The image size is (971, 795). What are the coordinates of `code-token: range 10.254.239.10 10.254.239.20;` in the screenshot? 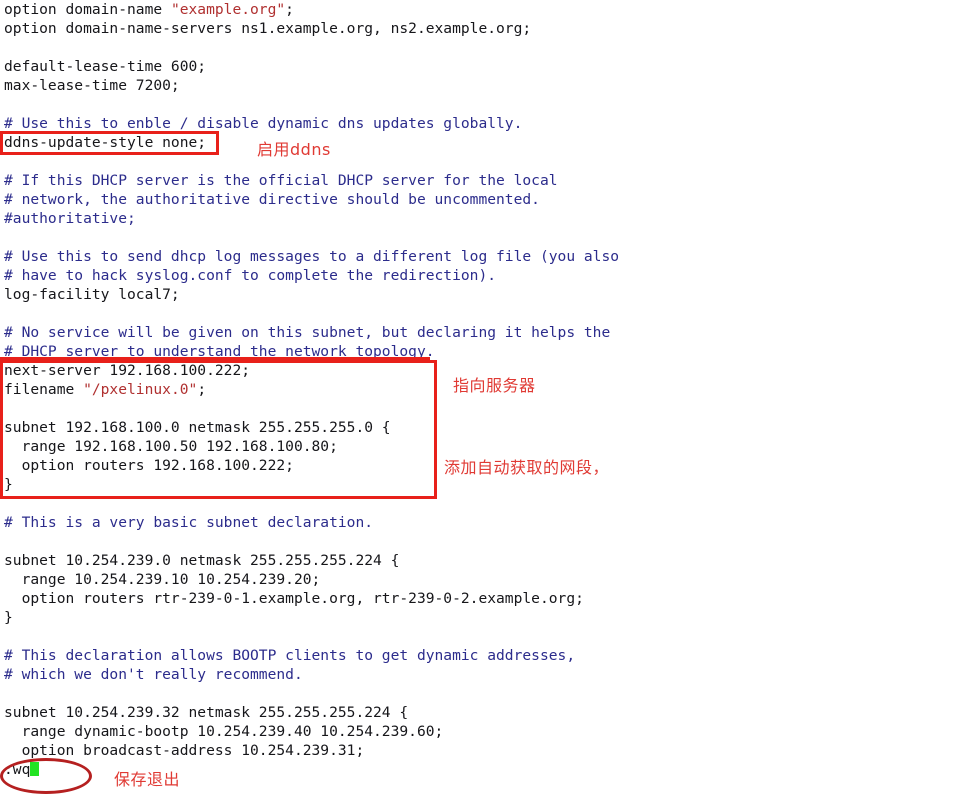 It's located at (162, 579).